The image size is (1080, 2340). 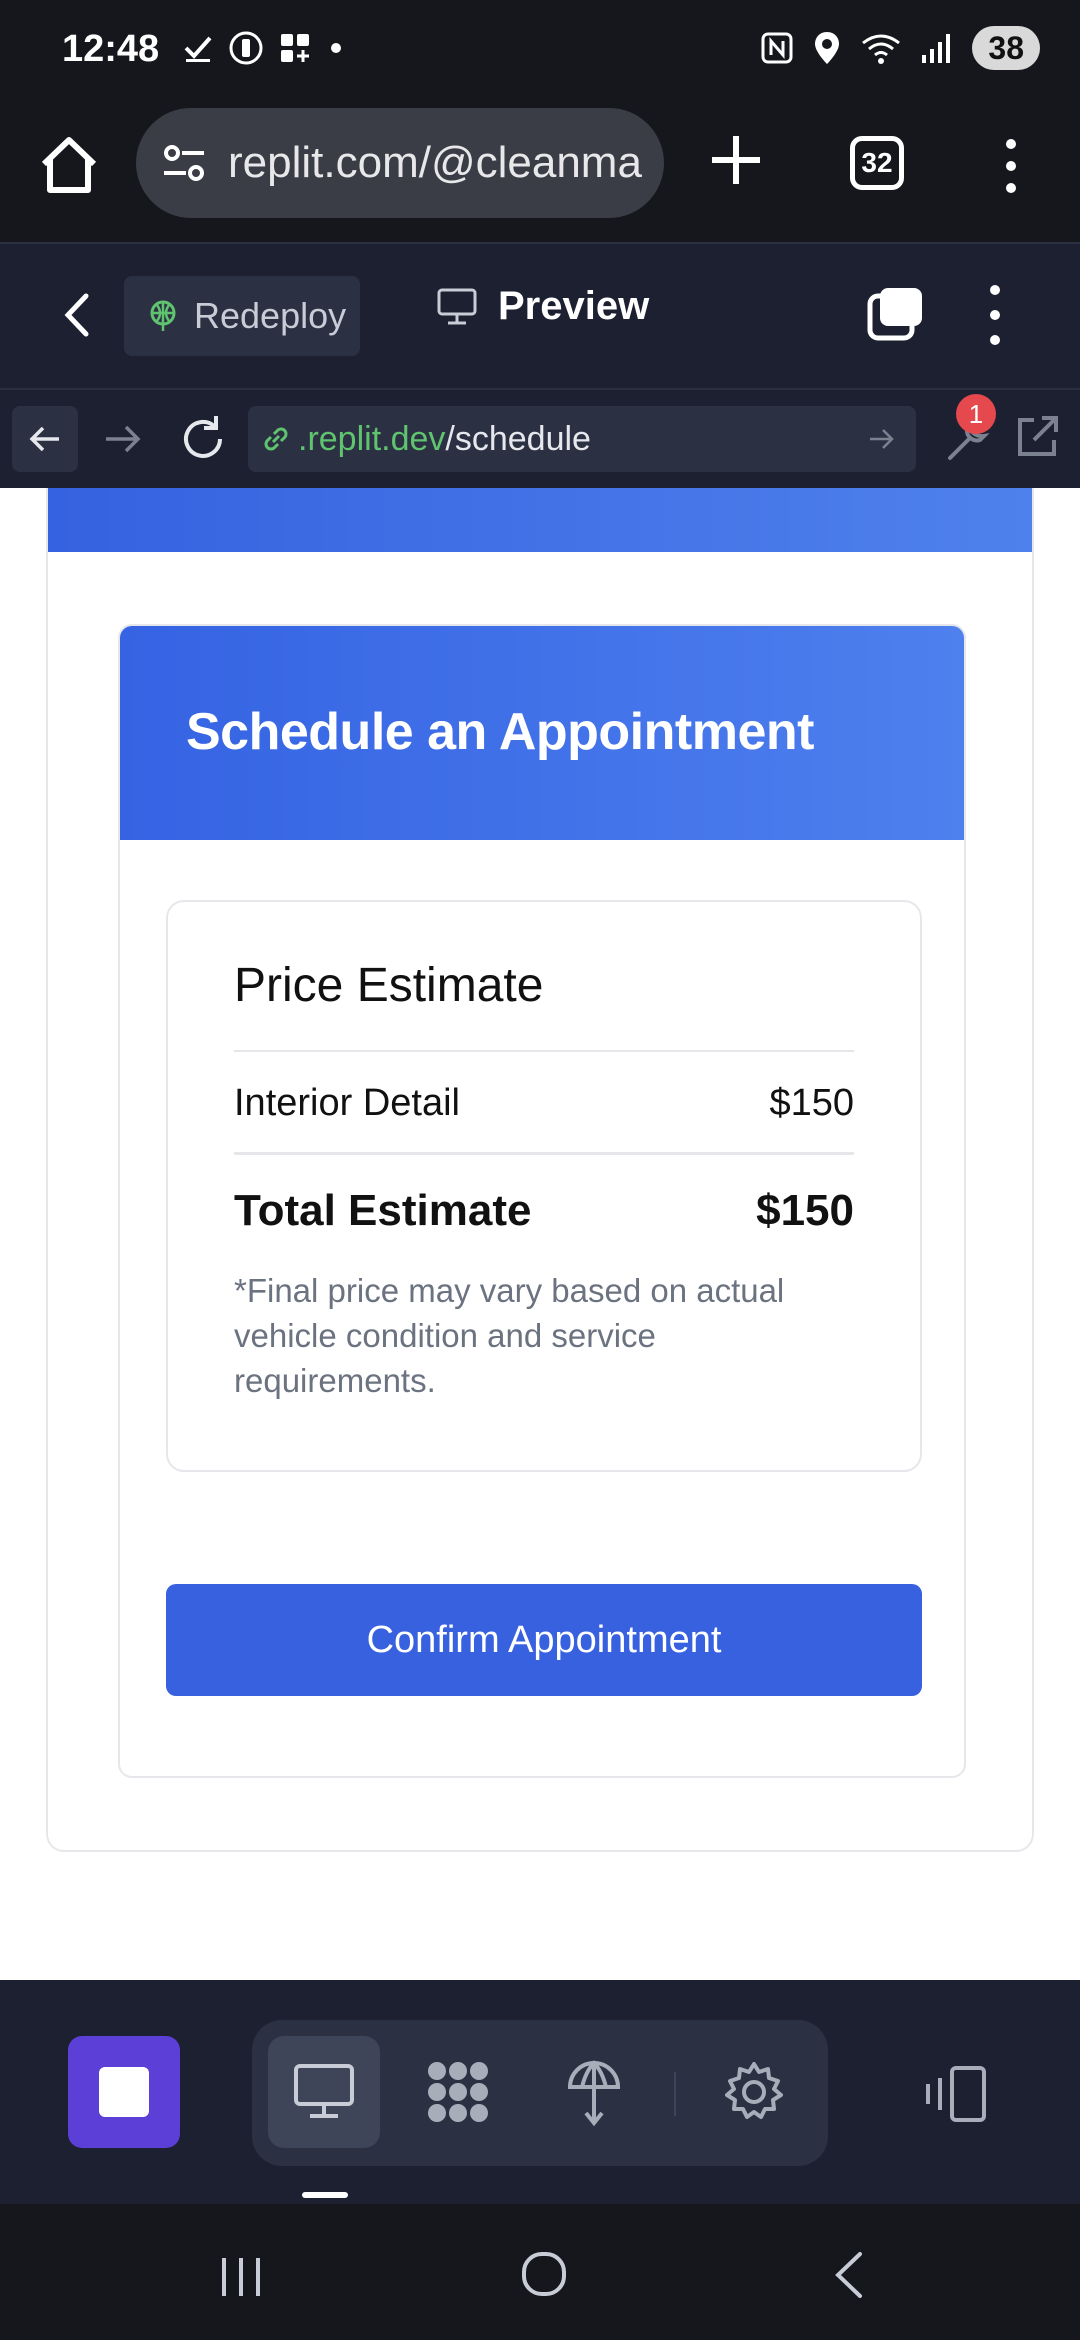 I want to click on dot-icon, so click(x=336, y=48).